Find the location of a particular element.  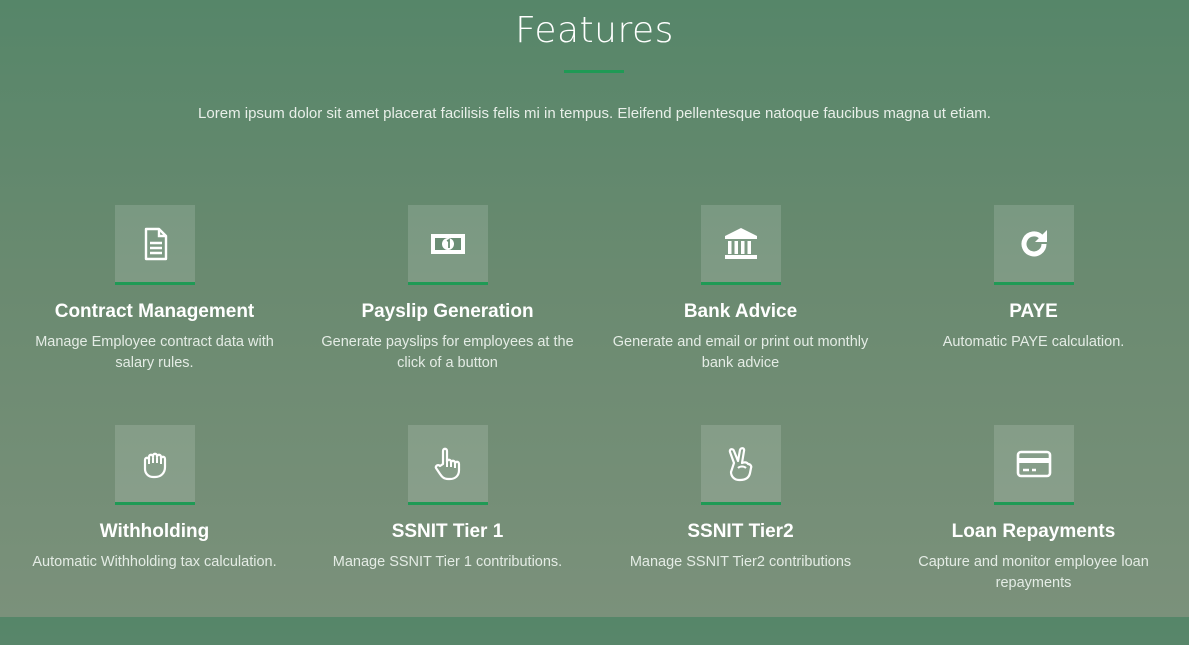

feature-title: PAYE is located at coordinates (1033, 311).